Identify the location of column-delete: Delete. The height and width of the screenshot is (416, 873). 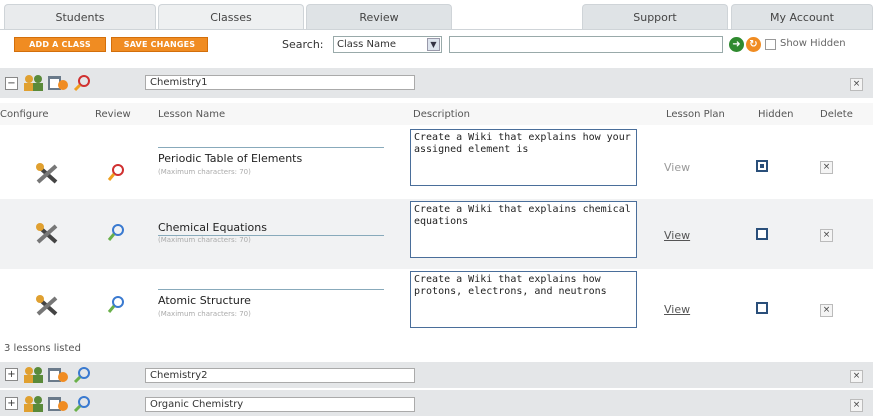
(836, 114).